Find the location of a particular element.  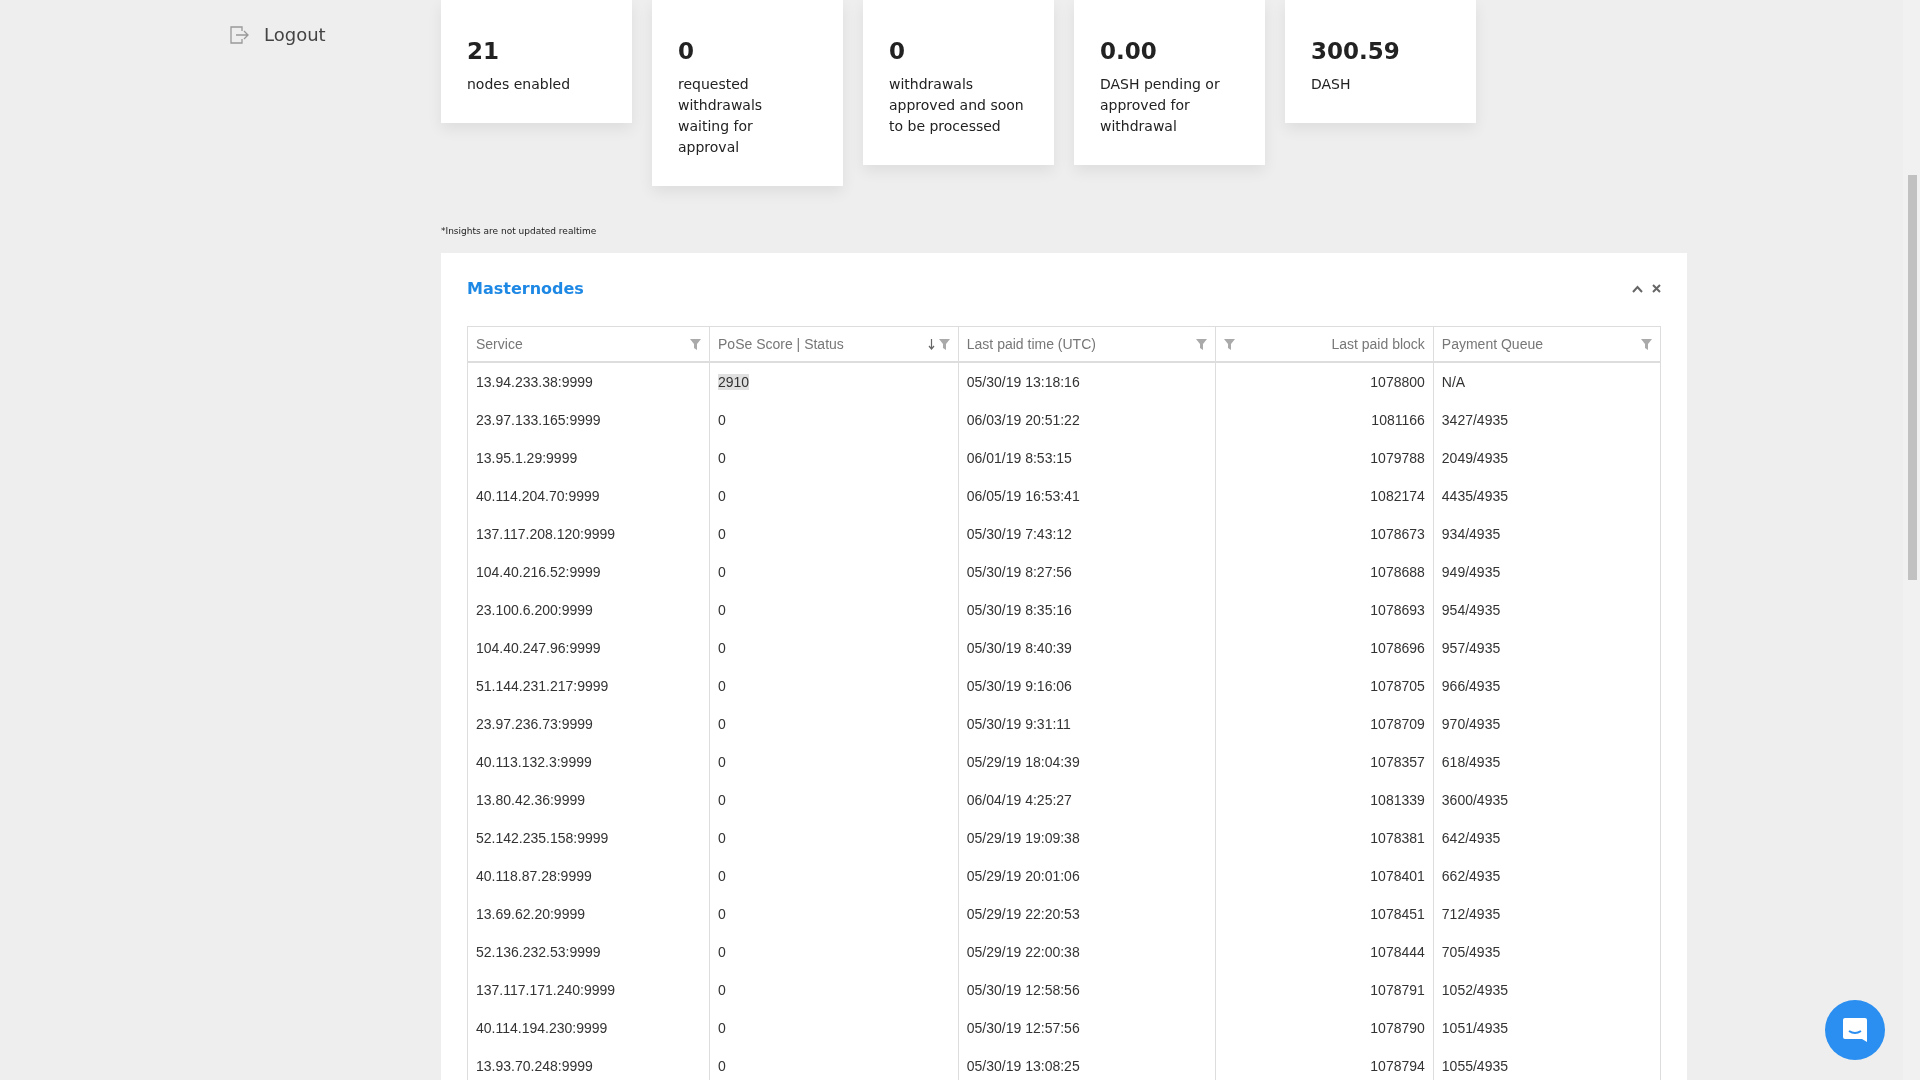

table-cell: 104.40.216.52:9999 is located at coordinates (538, 572).